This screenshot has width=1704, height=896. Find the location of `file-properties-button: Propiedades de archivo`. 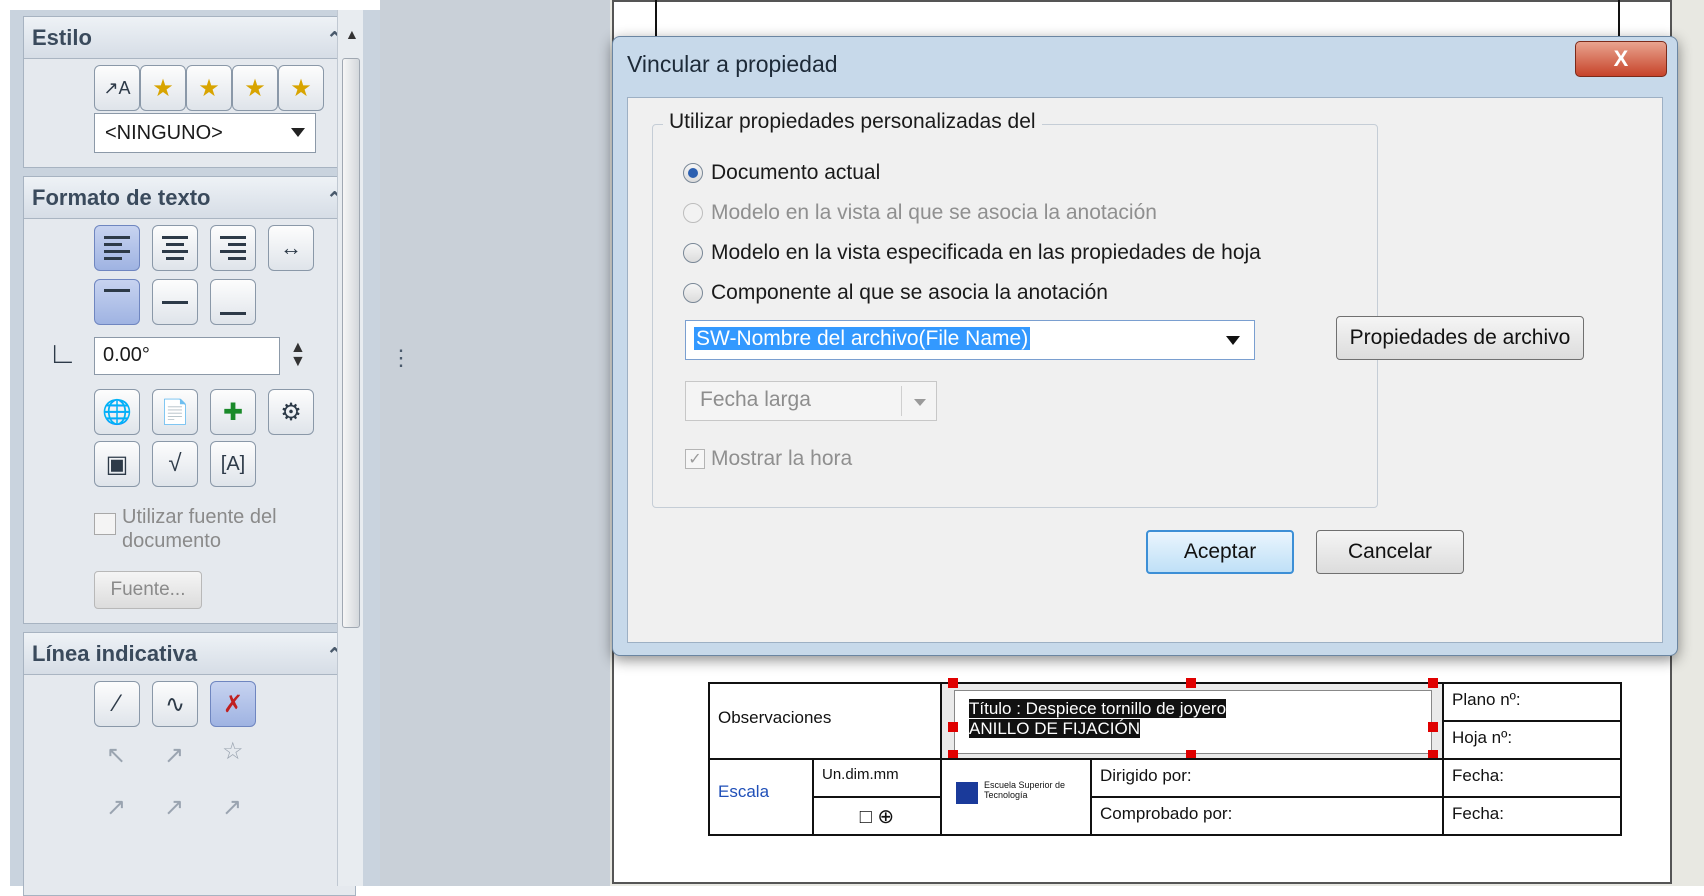

file-properties-button: Propiedades de archivo is located at coordinates (1460, 338).